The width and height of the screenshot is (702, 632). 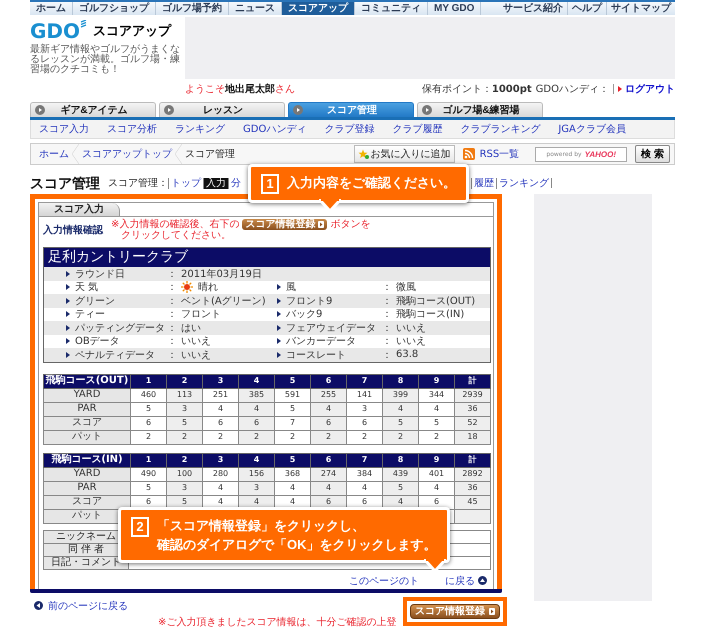 I want to click on breadcrumb-current: スコア管理, so click(x=210, y=154).